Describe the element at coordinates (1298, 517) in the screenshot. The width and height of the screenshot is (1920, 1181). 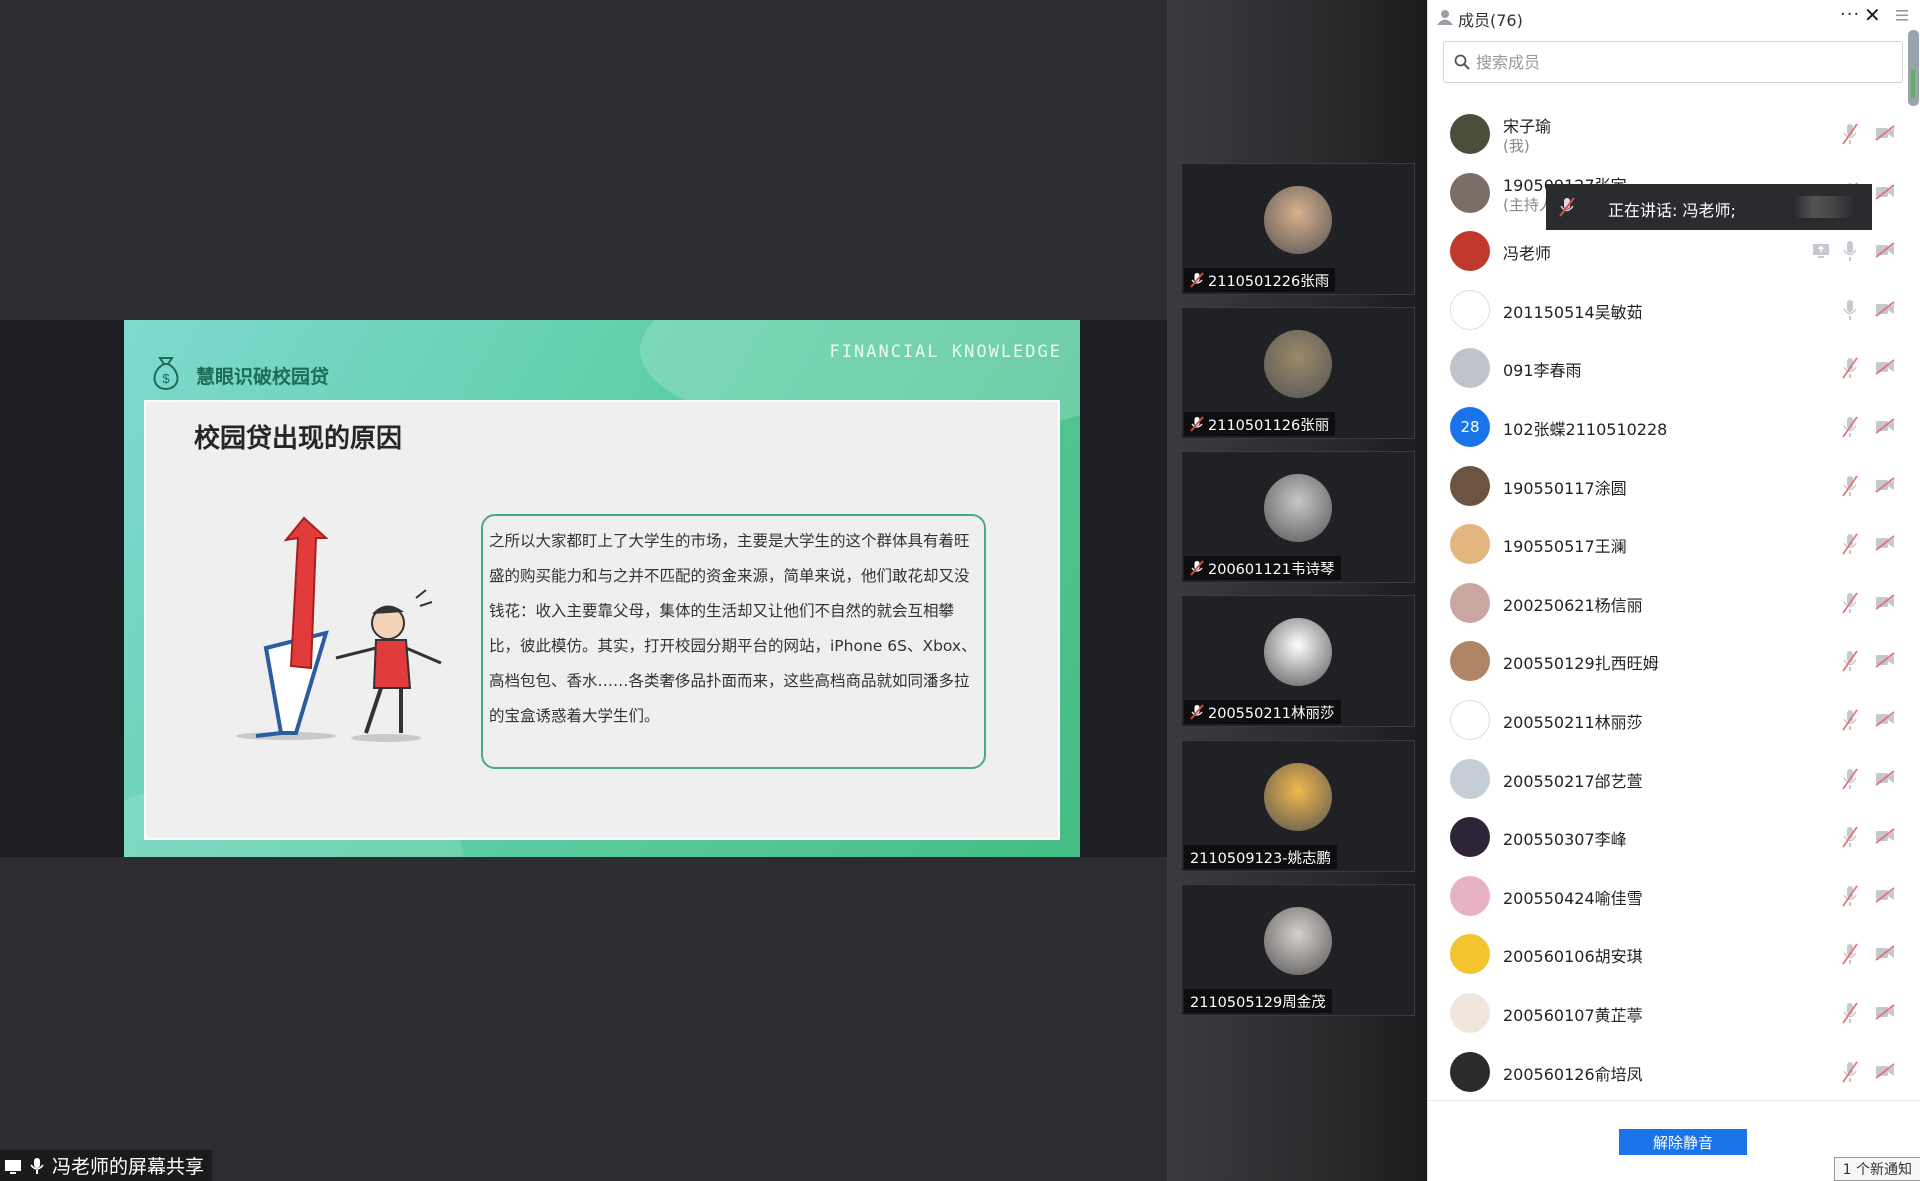
I see `video-tile: 200601121韦诗琴` at that location.